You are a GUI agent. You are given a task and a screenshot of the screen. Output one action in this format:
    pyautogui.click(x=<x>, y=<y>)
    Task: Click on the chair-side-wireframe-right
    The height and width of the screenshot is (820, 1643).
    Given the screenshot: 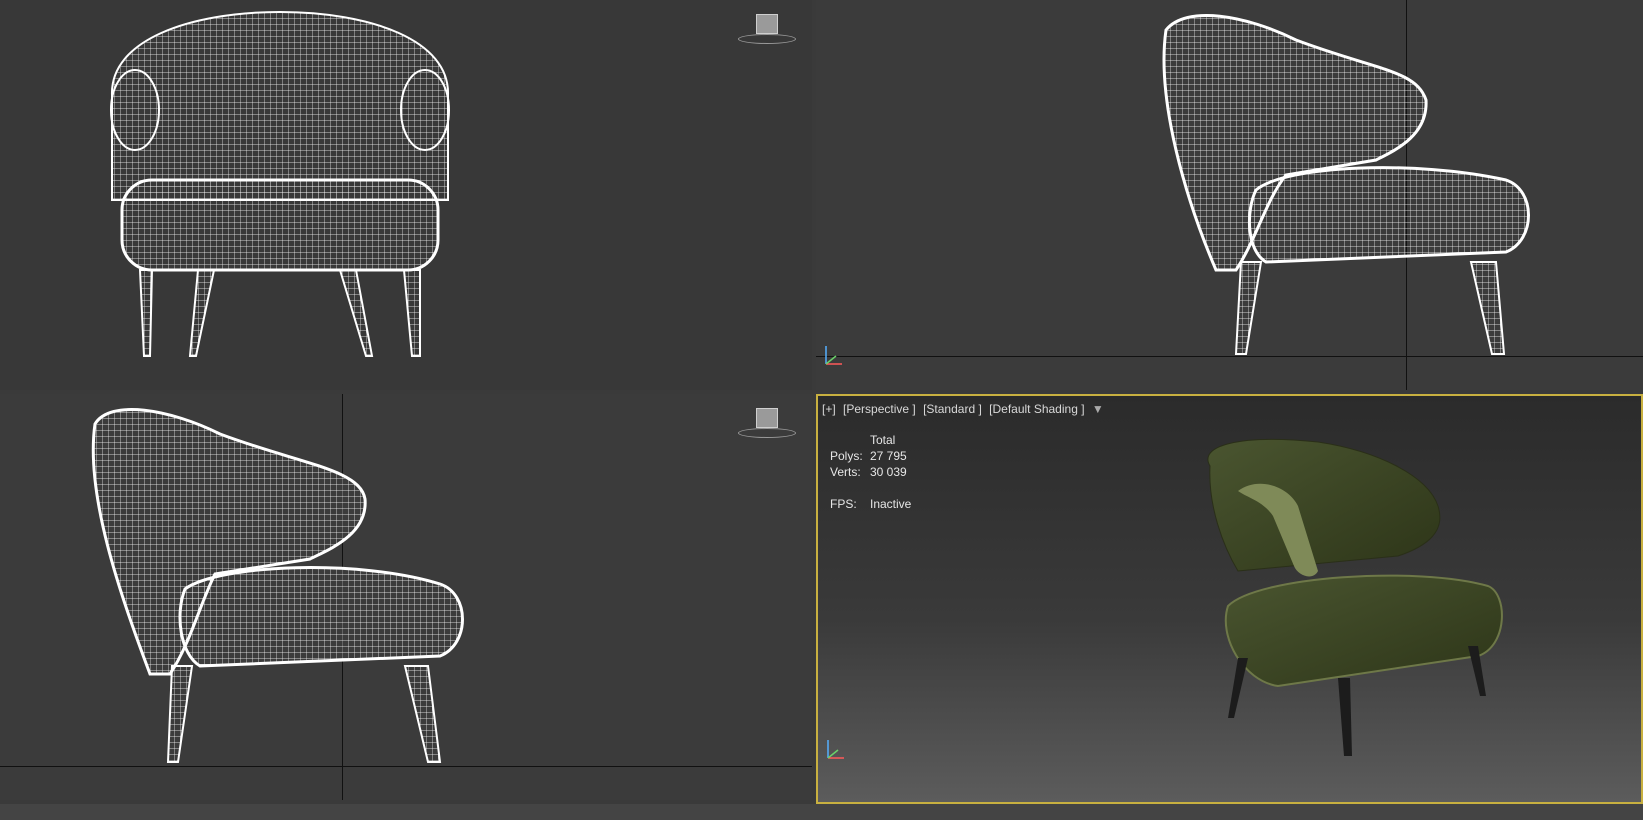 What is the action you would take?
    pyautogui.click(x=1346, y=184)
    